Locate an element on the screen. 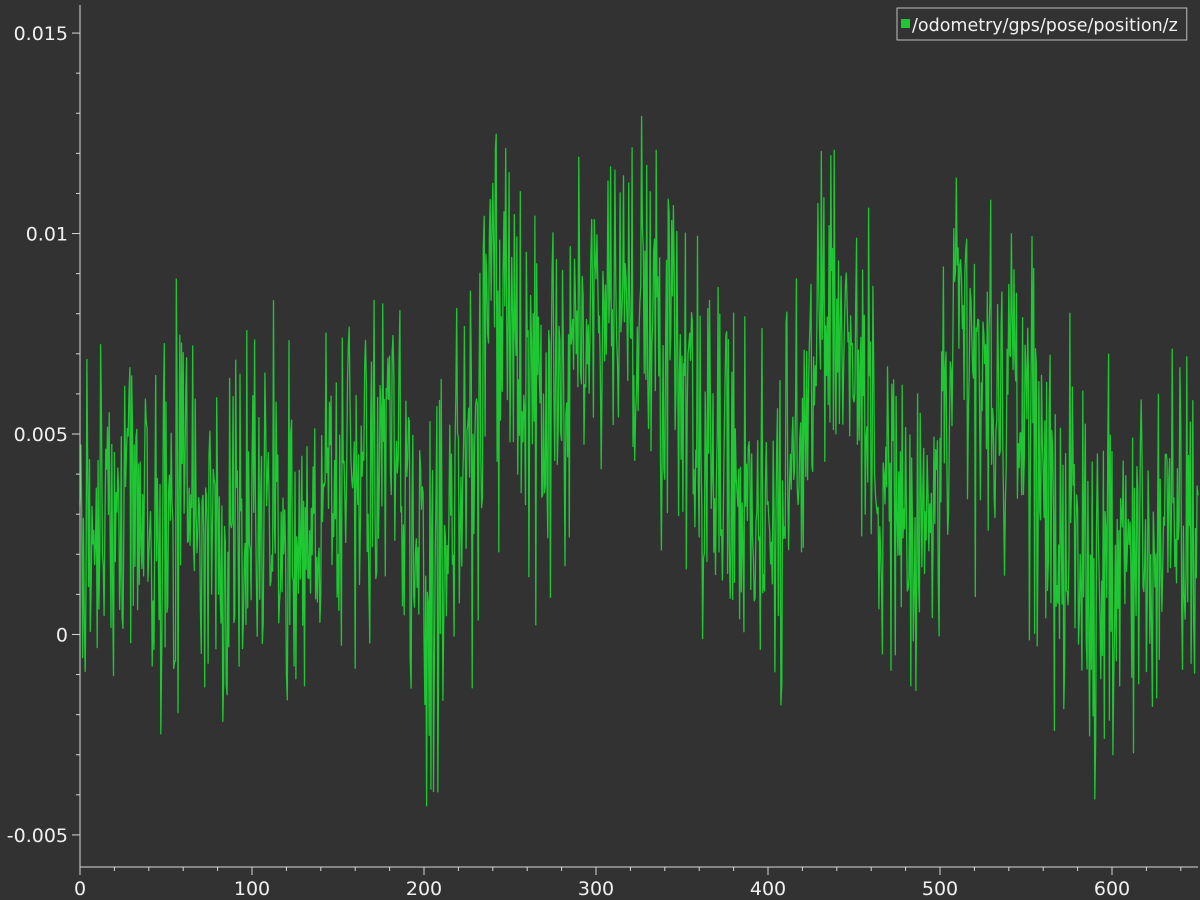 Image resolution: width=1200 pixels, height=900 pixels. x-tick-label: 600 is located at coordinates (1112, 889).